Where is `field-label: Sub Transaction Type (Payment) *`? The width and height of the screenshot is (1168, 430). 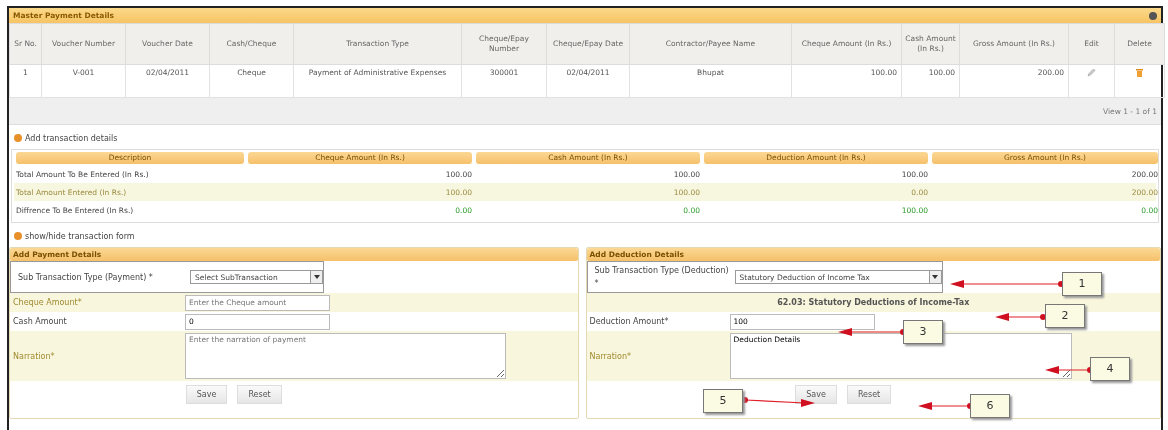
field-label: Sub Transaction Type (Payment) * is located at coordinates (85, 277).